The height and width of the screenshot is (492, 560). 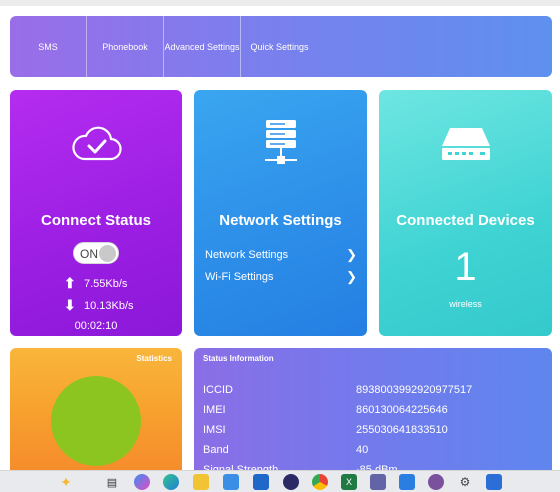 What do you see at coordinates (465, 304) in the screenshot?
I see `device-type-label: wireless` at bounding box center [465, 304].